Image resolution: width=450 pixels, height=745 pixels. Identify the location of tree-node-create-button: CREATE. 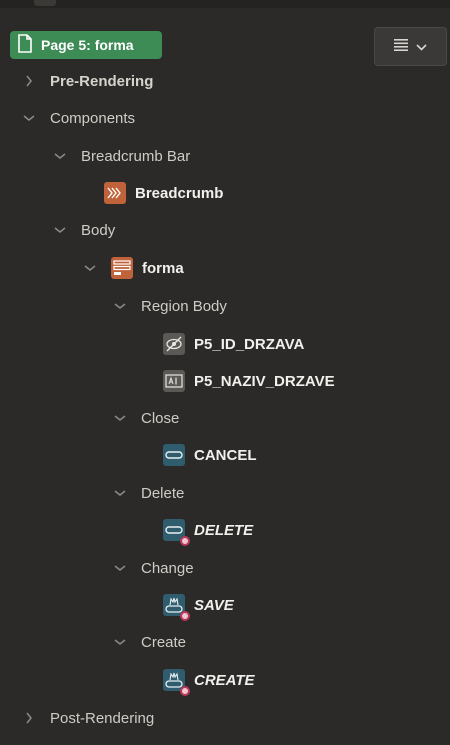
(209, 680).